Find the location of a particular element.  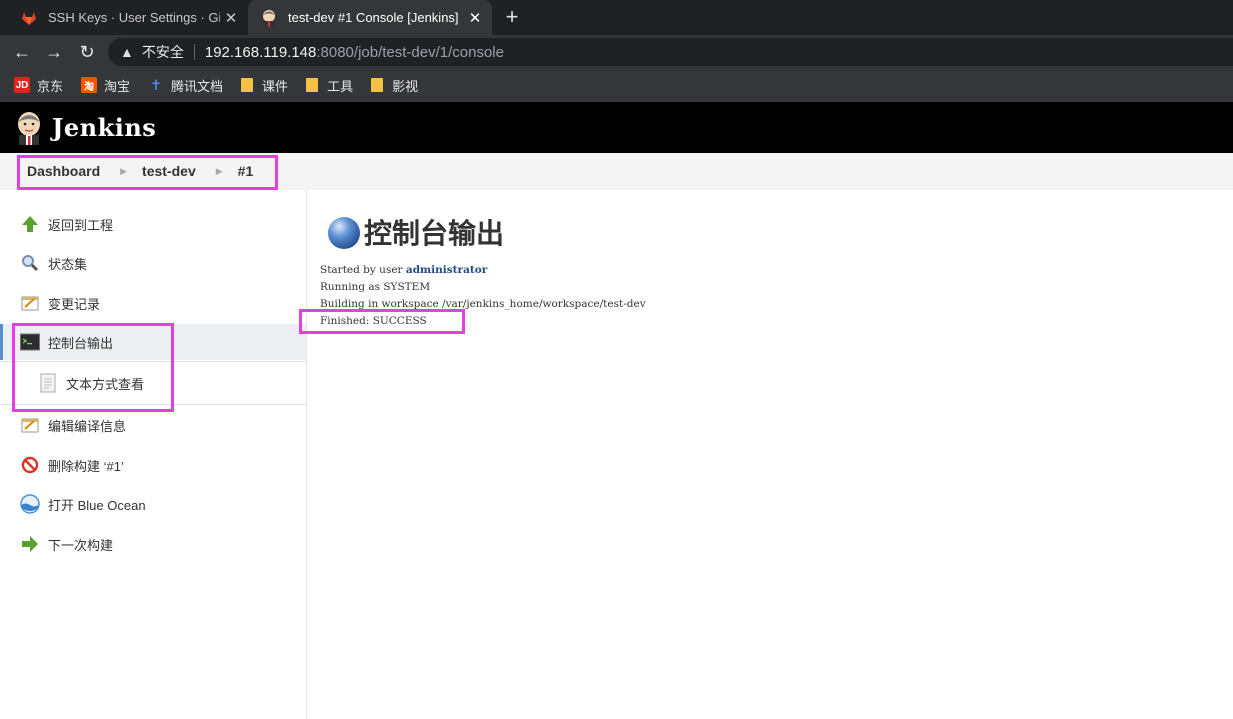

blue-ball-icon is located at coordinates (344, 233).